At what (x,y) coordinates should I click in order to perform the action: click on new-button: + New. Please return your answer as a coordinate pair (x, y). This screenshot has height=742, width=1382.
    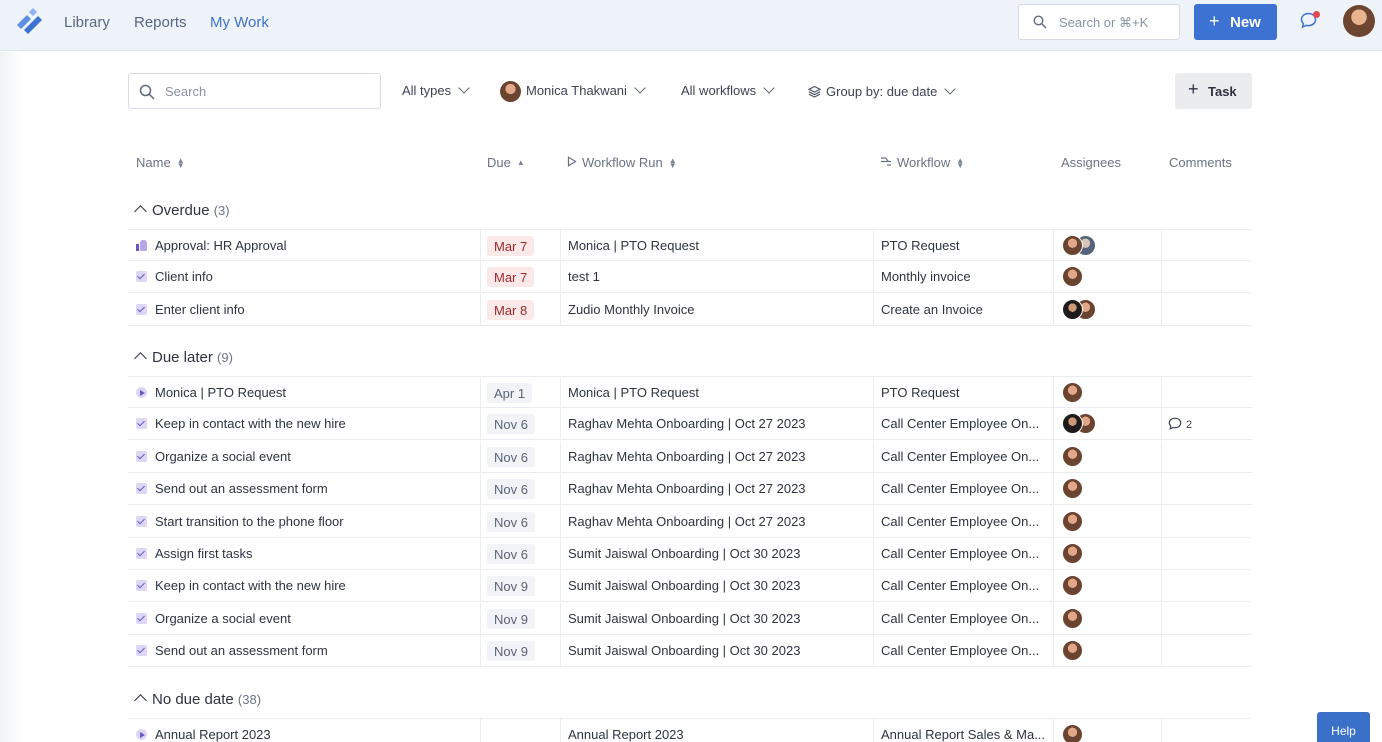
    Looking at the image, I should click on (1235, 22).